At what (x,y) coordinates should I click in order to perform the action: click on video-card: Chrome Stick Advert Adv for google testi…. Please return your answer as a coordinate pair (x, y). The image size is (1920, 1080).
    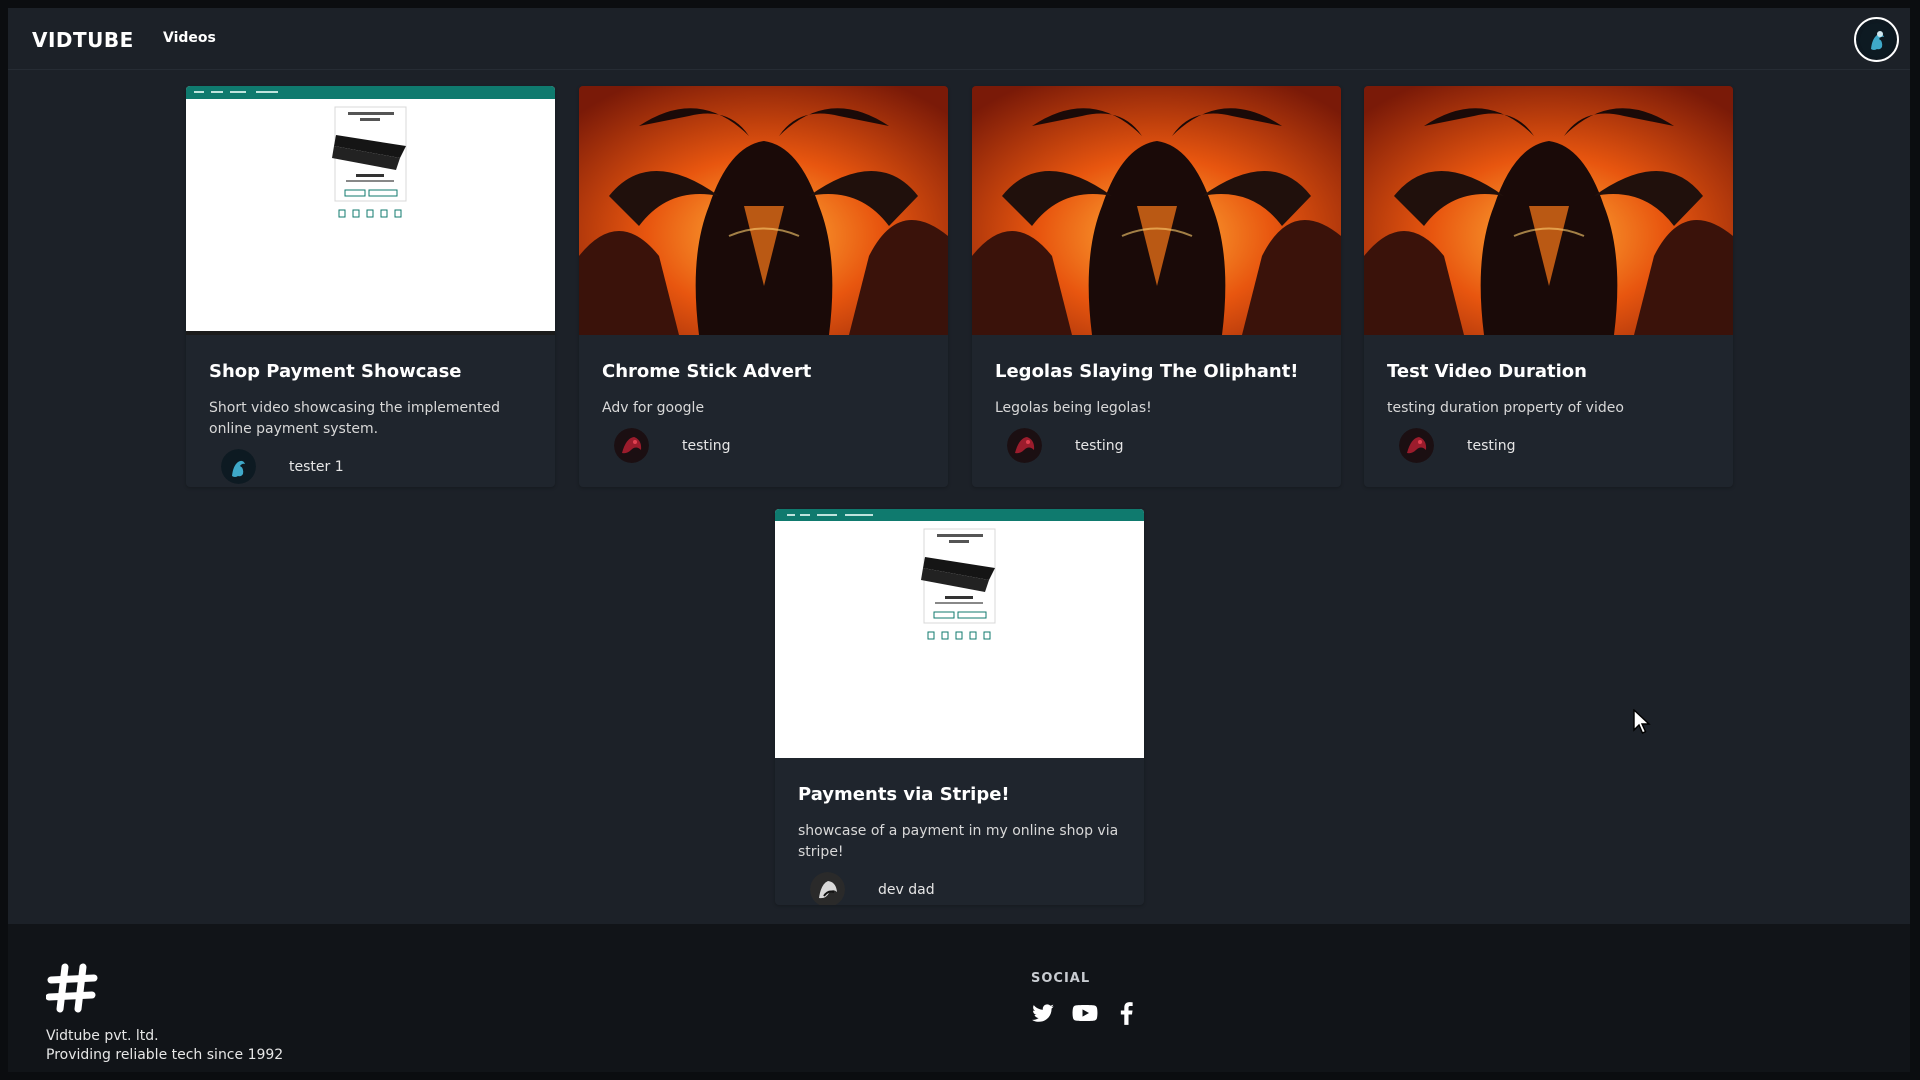
    Looking at the image, I should click on (763, 286).